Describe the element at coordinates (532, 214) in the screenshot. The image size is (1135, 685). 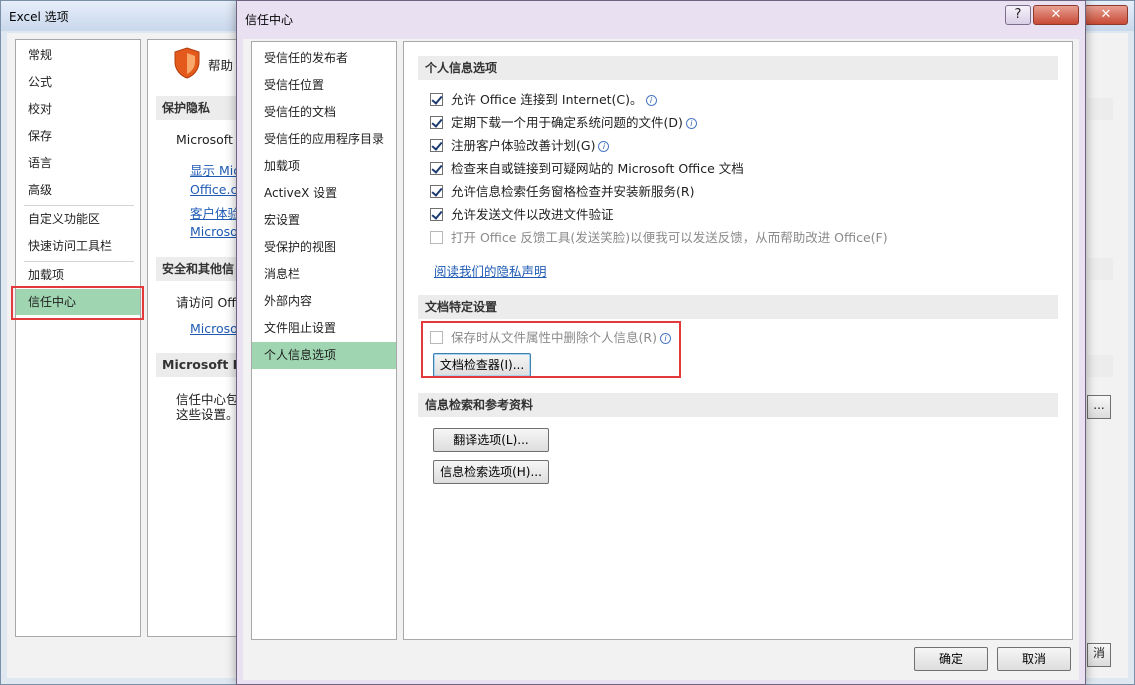
I see `option-label: 允许发送文件以改进文件验证` at that location.